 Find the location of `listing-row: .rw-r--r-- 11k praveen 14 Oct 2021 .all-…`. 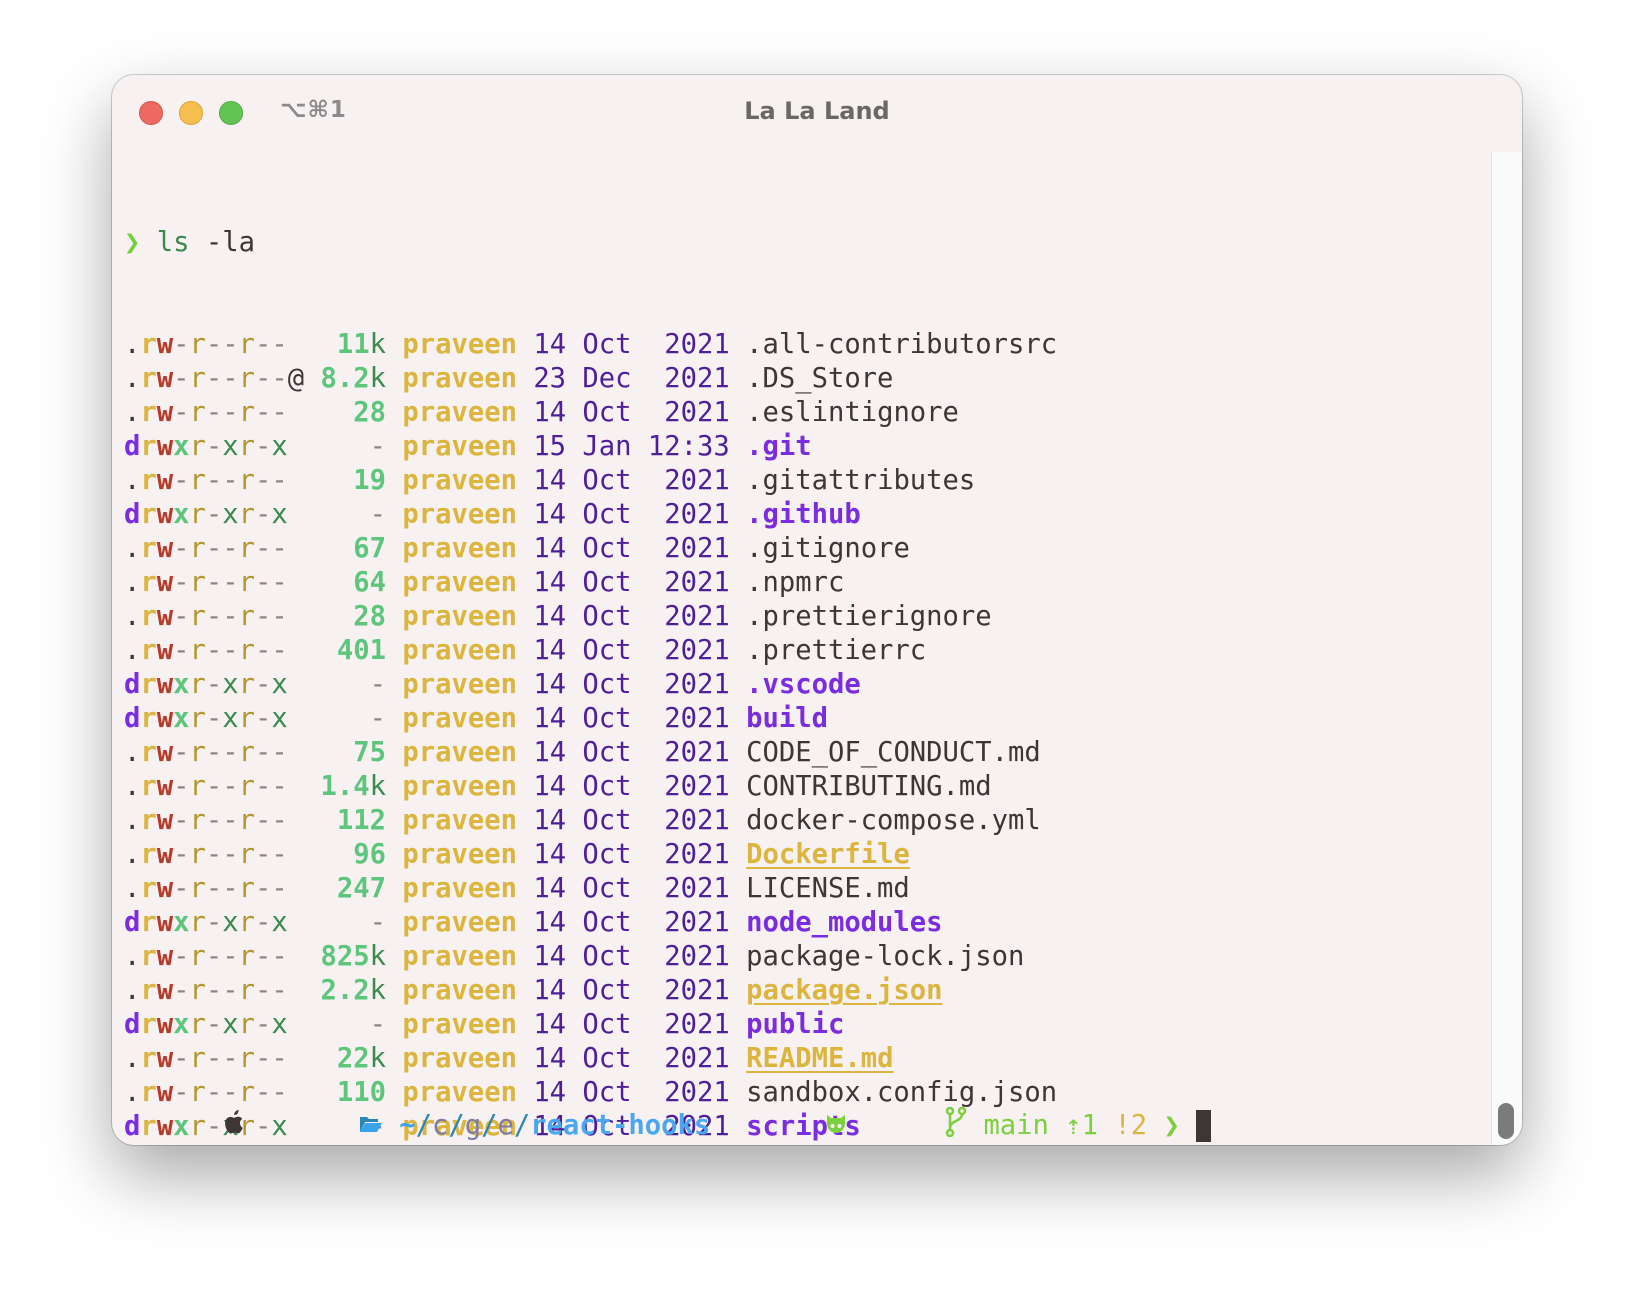

listing-row: .rw-r--r-- 11k praveen 14 Oct 2021 .all-… is located at coordinates (590, 345).